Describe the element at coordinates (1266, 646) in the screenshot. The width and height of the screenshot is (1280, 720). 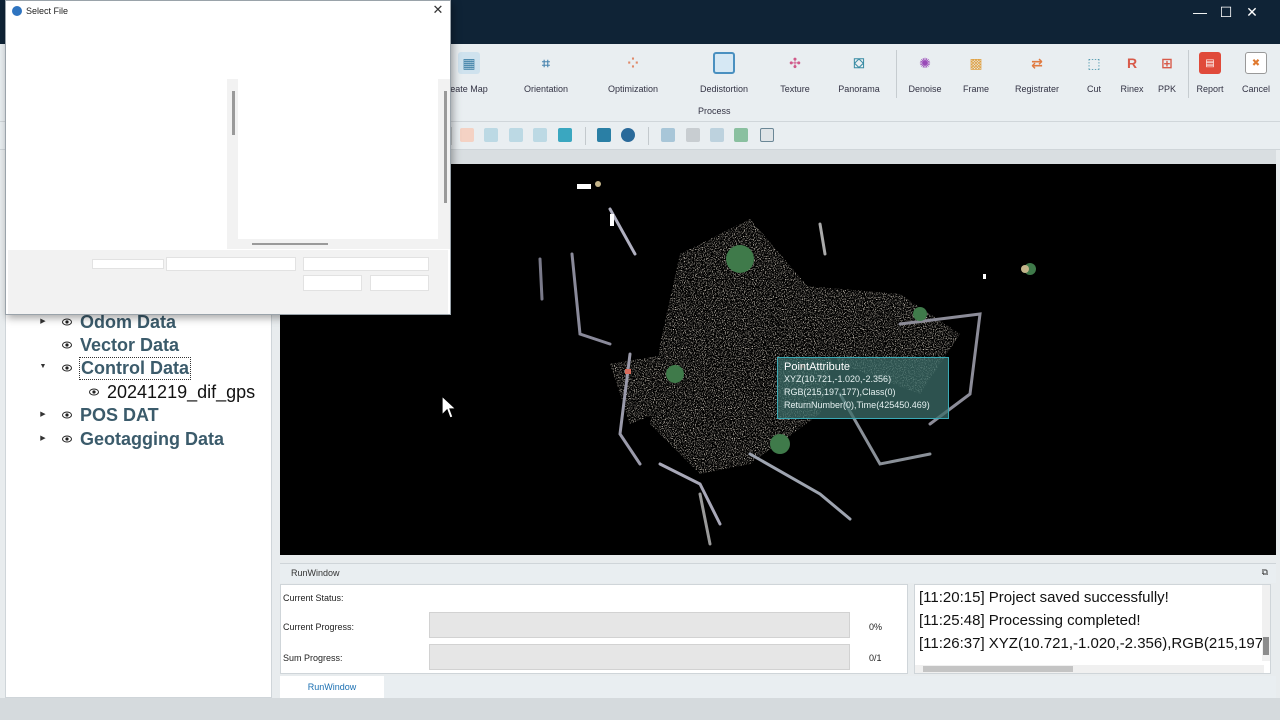
I see `log-vertical-thumb` at that location.